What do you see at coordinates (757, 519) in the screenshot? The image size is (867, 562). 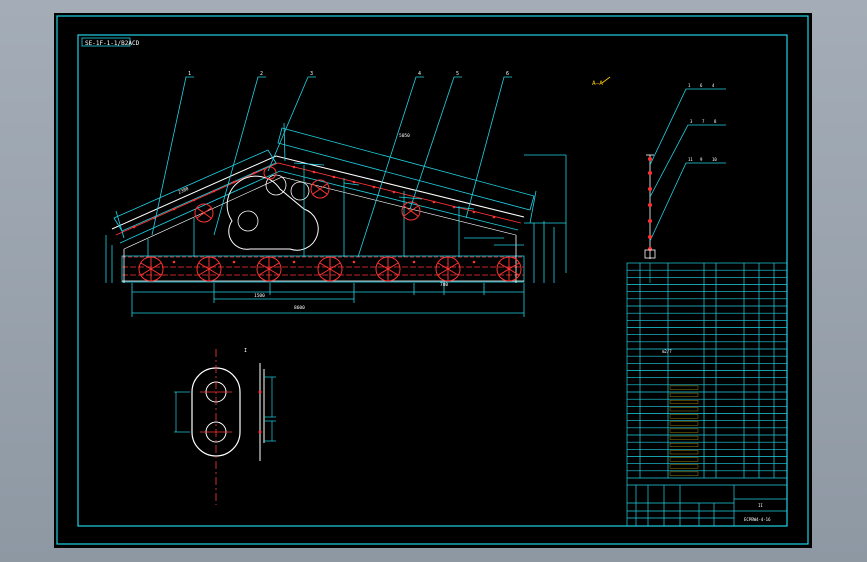 I see `drawing-number: ECPBW4-4-16` at bounding box center [757, 519].